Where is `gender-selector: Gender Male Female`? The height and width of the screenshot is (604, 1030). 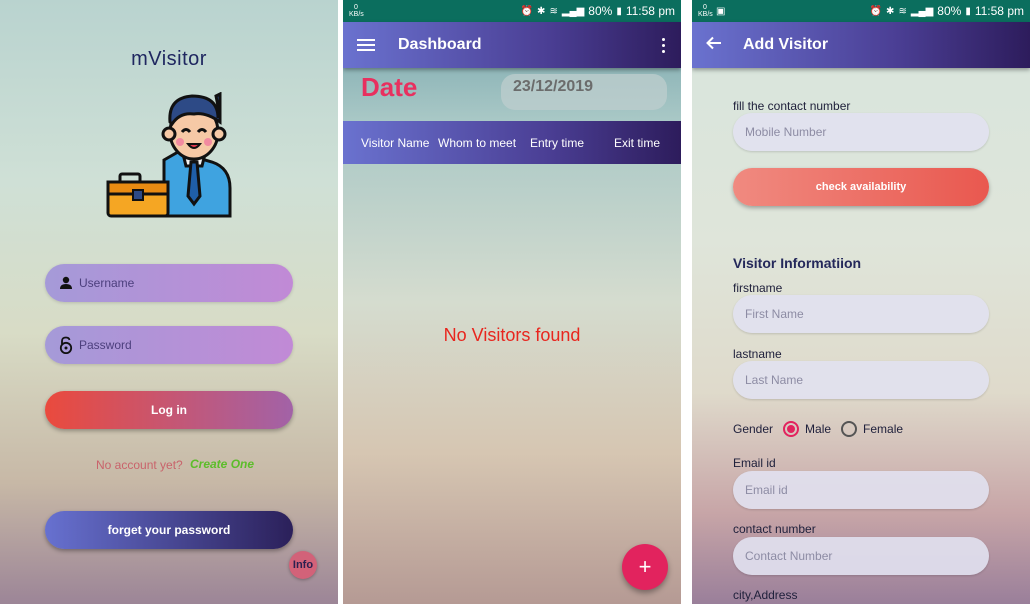 gender-selector: Gender Male Female is located at coordinates (818, 429).